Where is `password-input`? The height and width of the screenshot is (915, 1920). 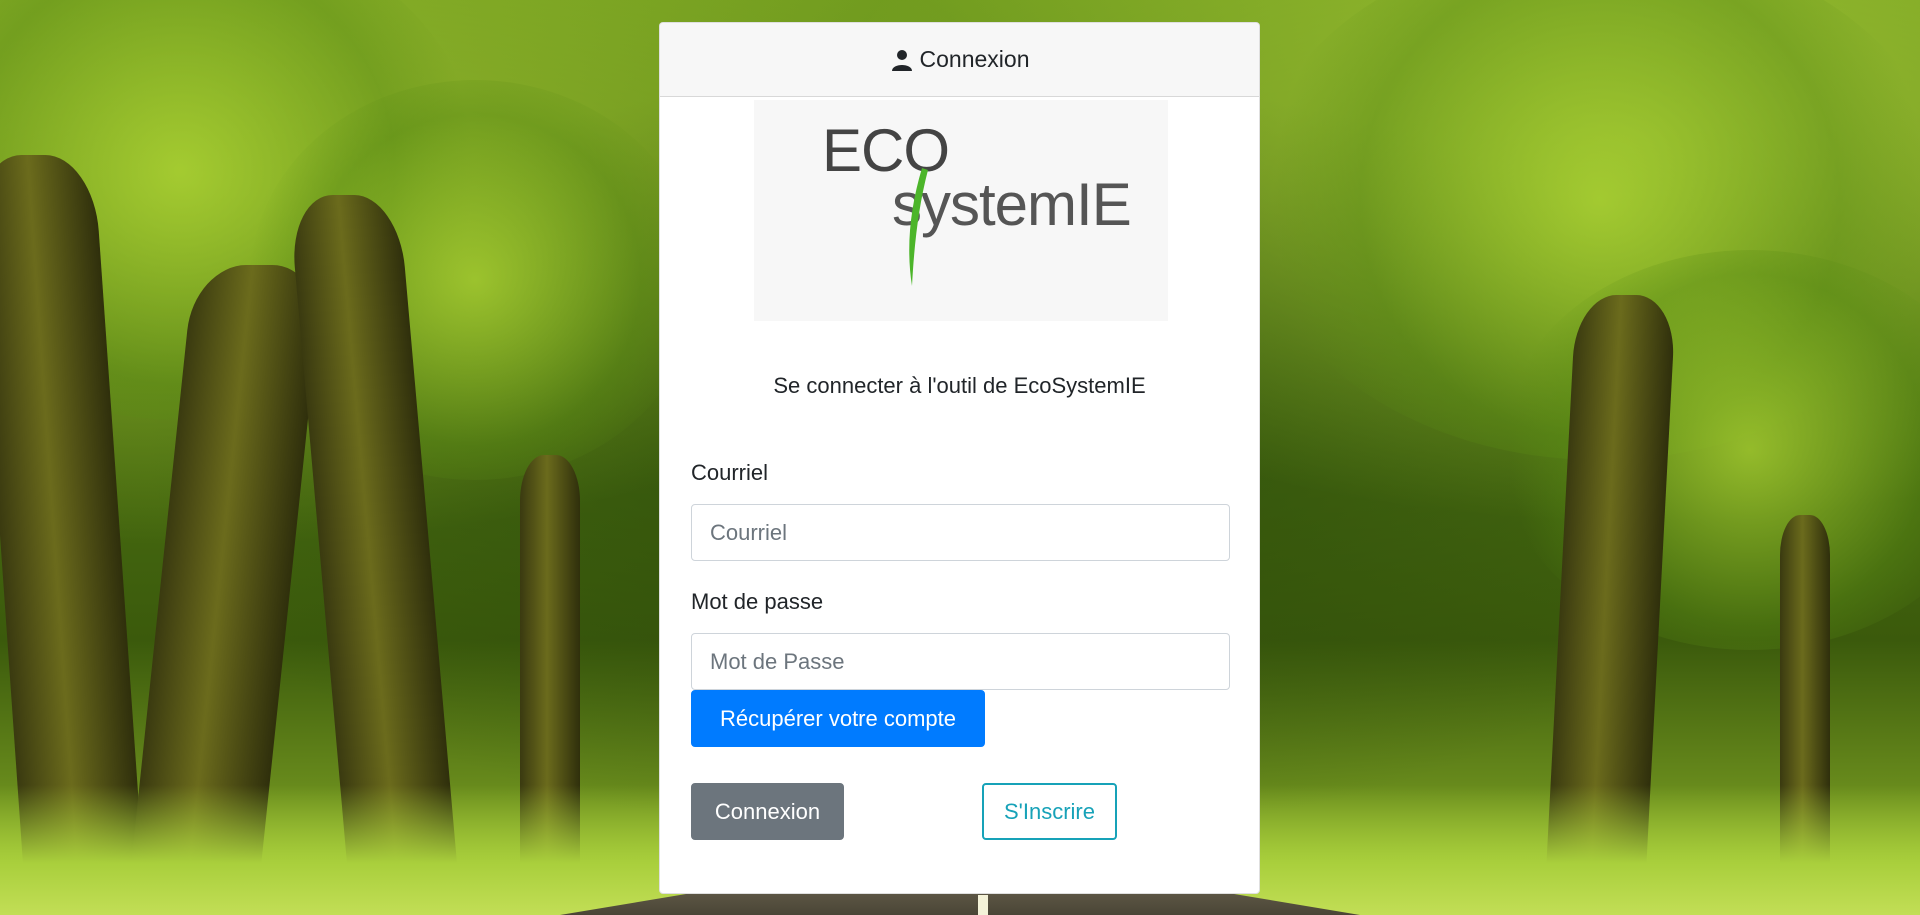
password-input is located at coordinates (960, 661).